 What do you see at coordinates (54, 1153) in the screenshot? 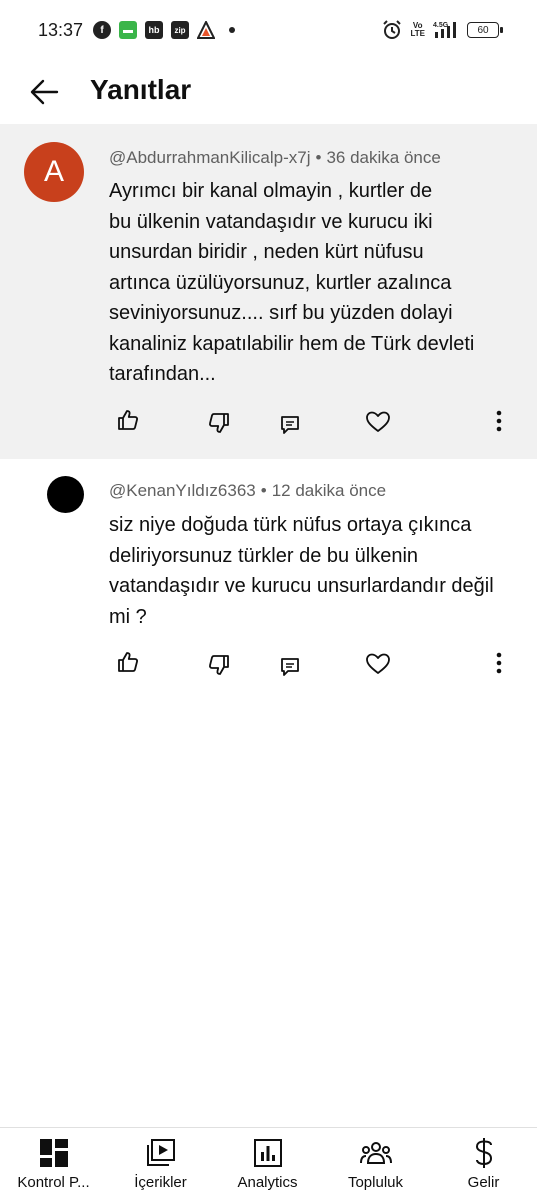
I see `dashboard-icon` at bounding box center [54, 1153].